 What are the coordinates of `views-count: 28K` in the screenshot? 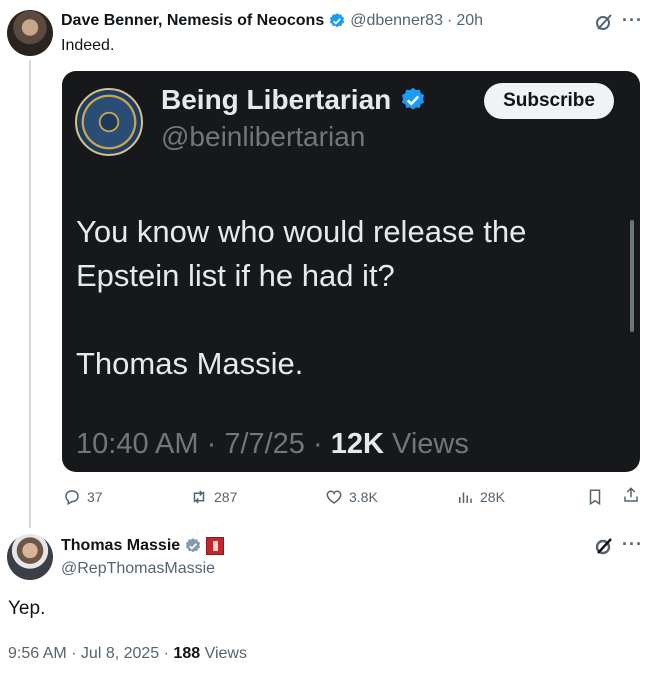 It's located at (492, 497).